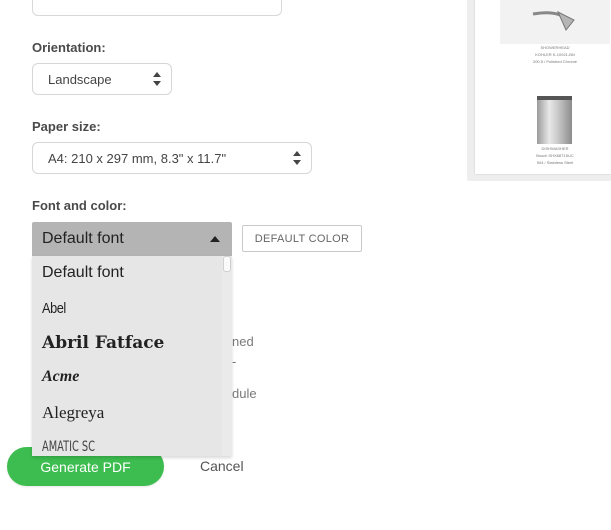 The image size is (611, 530). What do you see at coordinates (103, 343) in the screenshot?
I see `font-option-abril-fatface: Abril Fatface` at bounding box center [103, 343].